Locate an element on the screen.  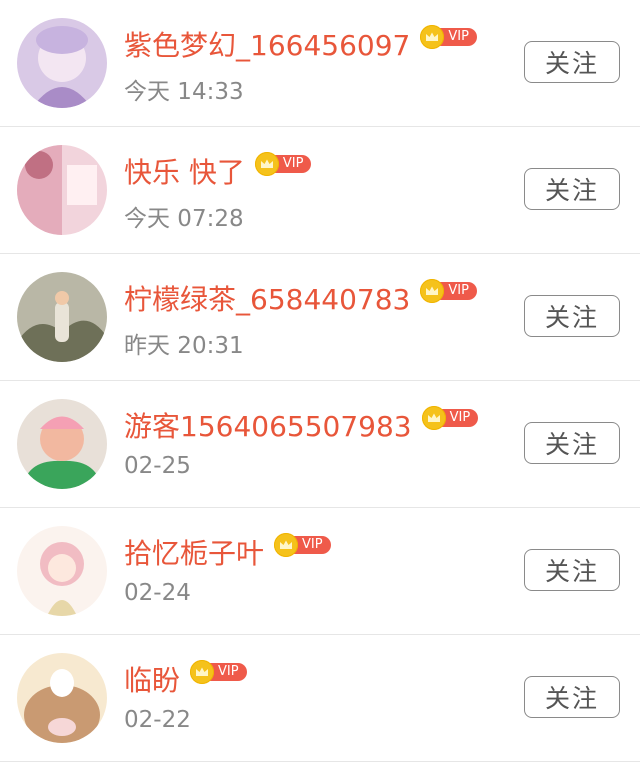
timestamp: 今天 07:28 is located at coordinates (184, 219).